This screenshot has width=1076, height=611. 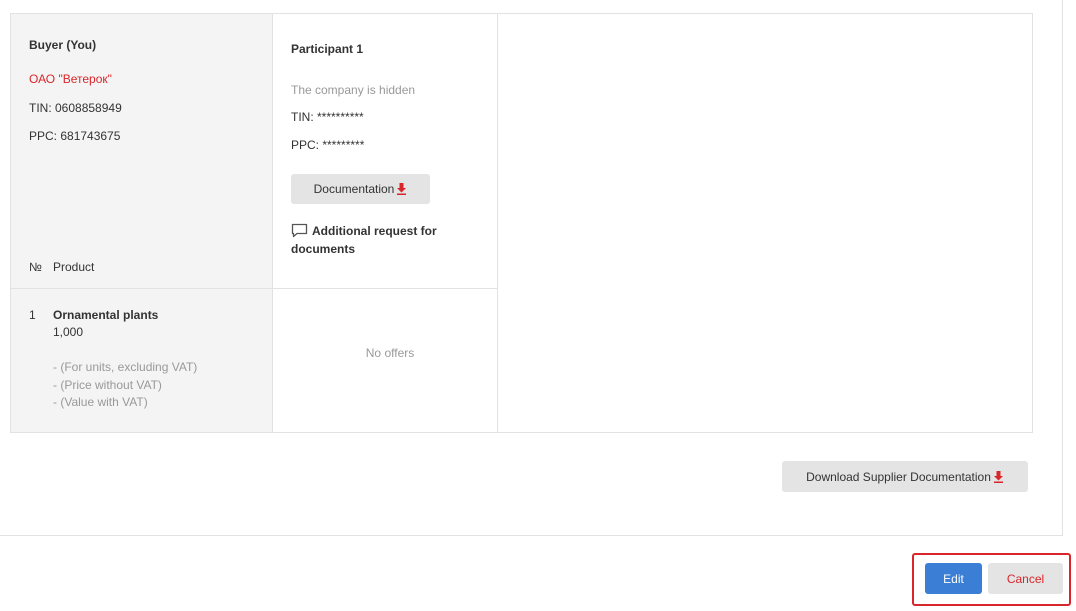 I want to click on documentation-button-label: Documentation, so click(x=354, y=189).